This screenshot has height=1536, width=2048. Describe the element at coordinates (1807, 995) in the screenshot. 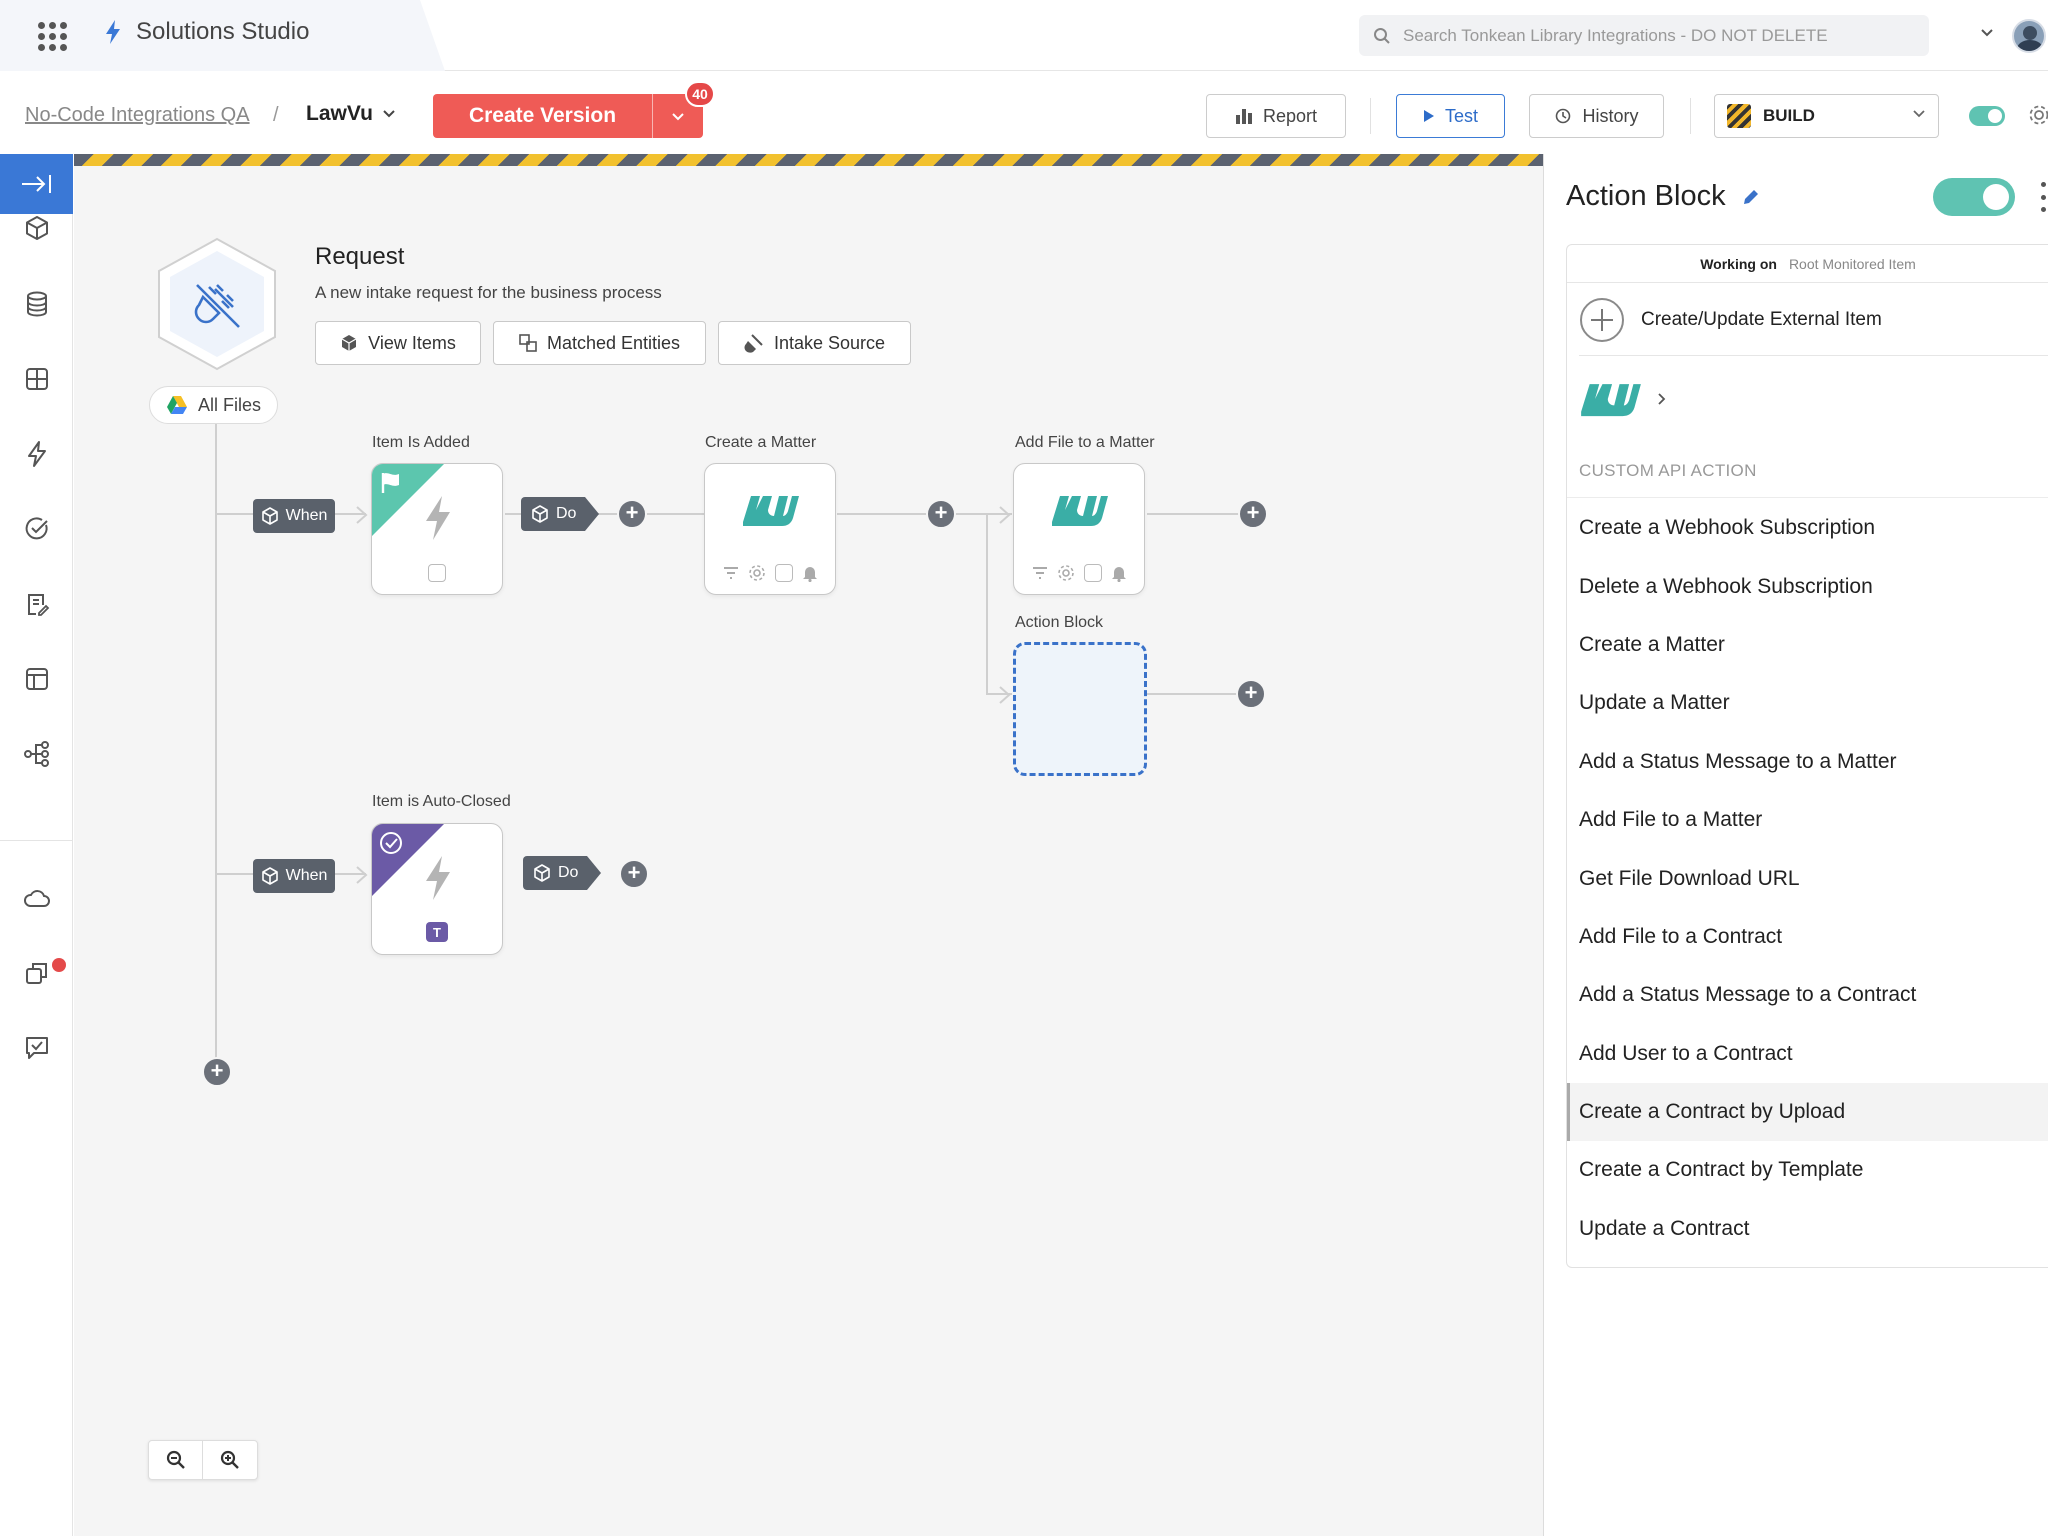

I see `action-list-item: Add a Status Message to a Contract` at that location.